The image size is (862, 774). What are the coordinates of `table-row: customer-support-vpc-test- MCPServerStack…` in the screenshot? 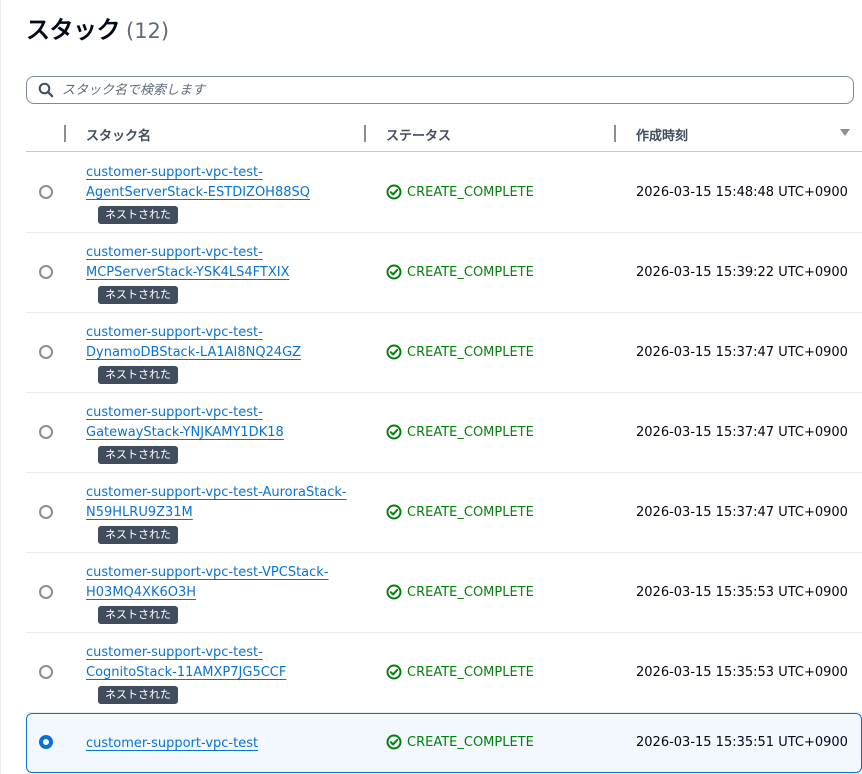 It's located at (444, 273).